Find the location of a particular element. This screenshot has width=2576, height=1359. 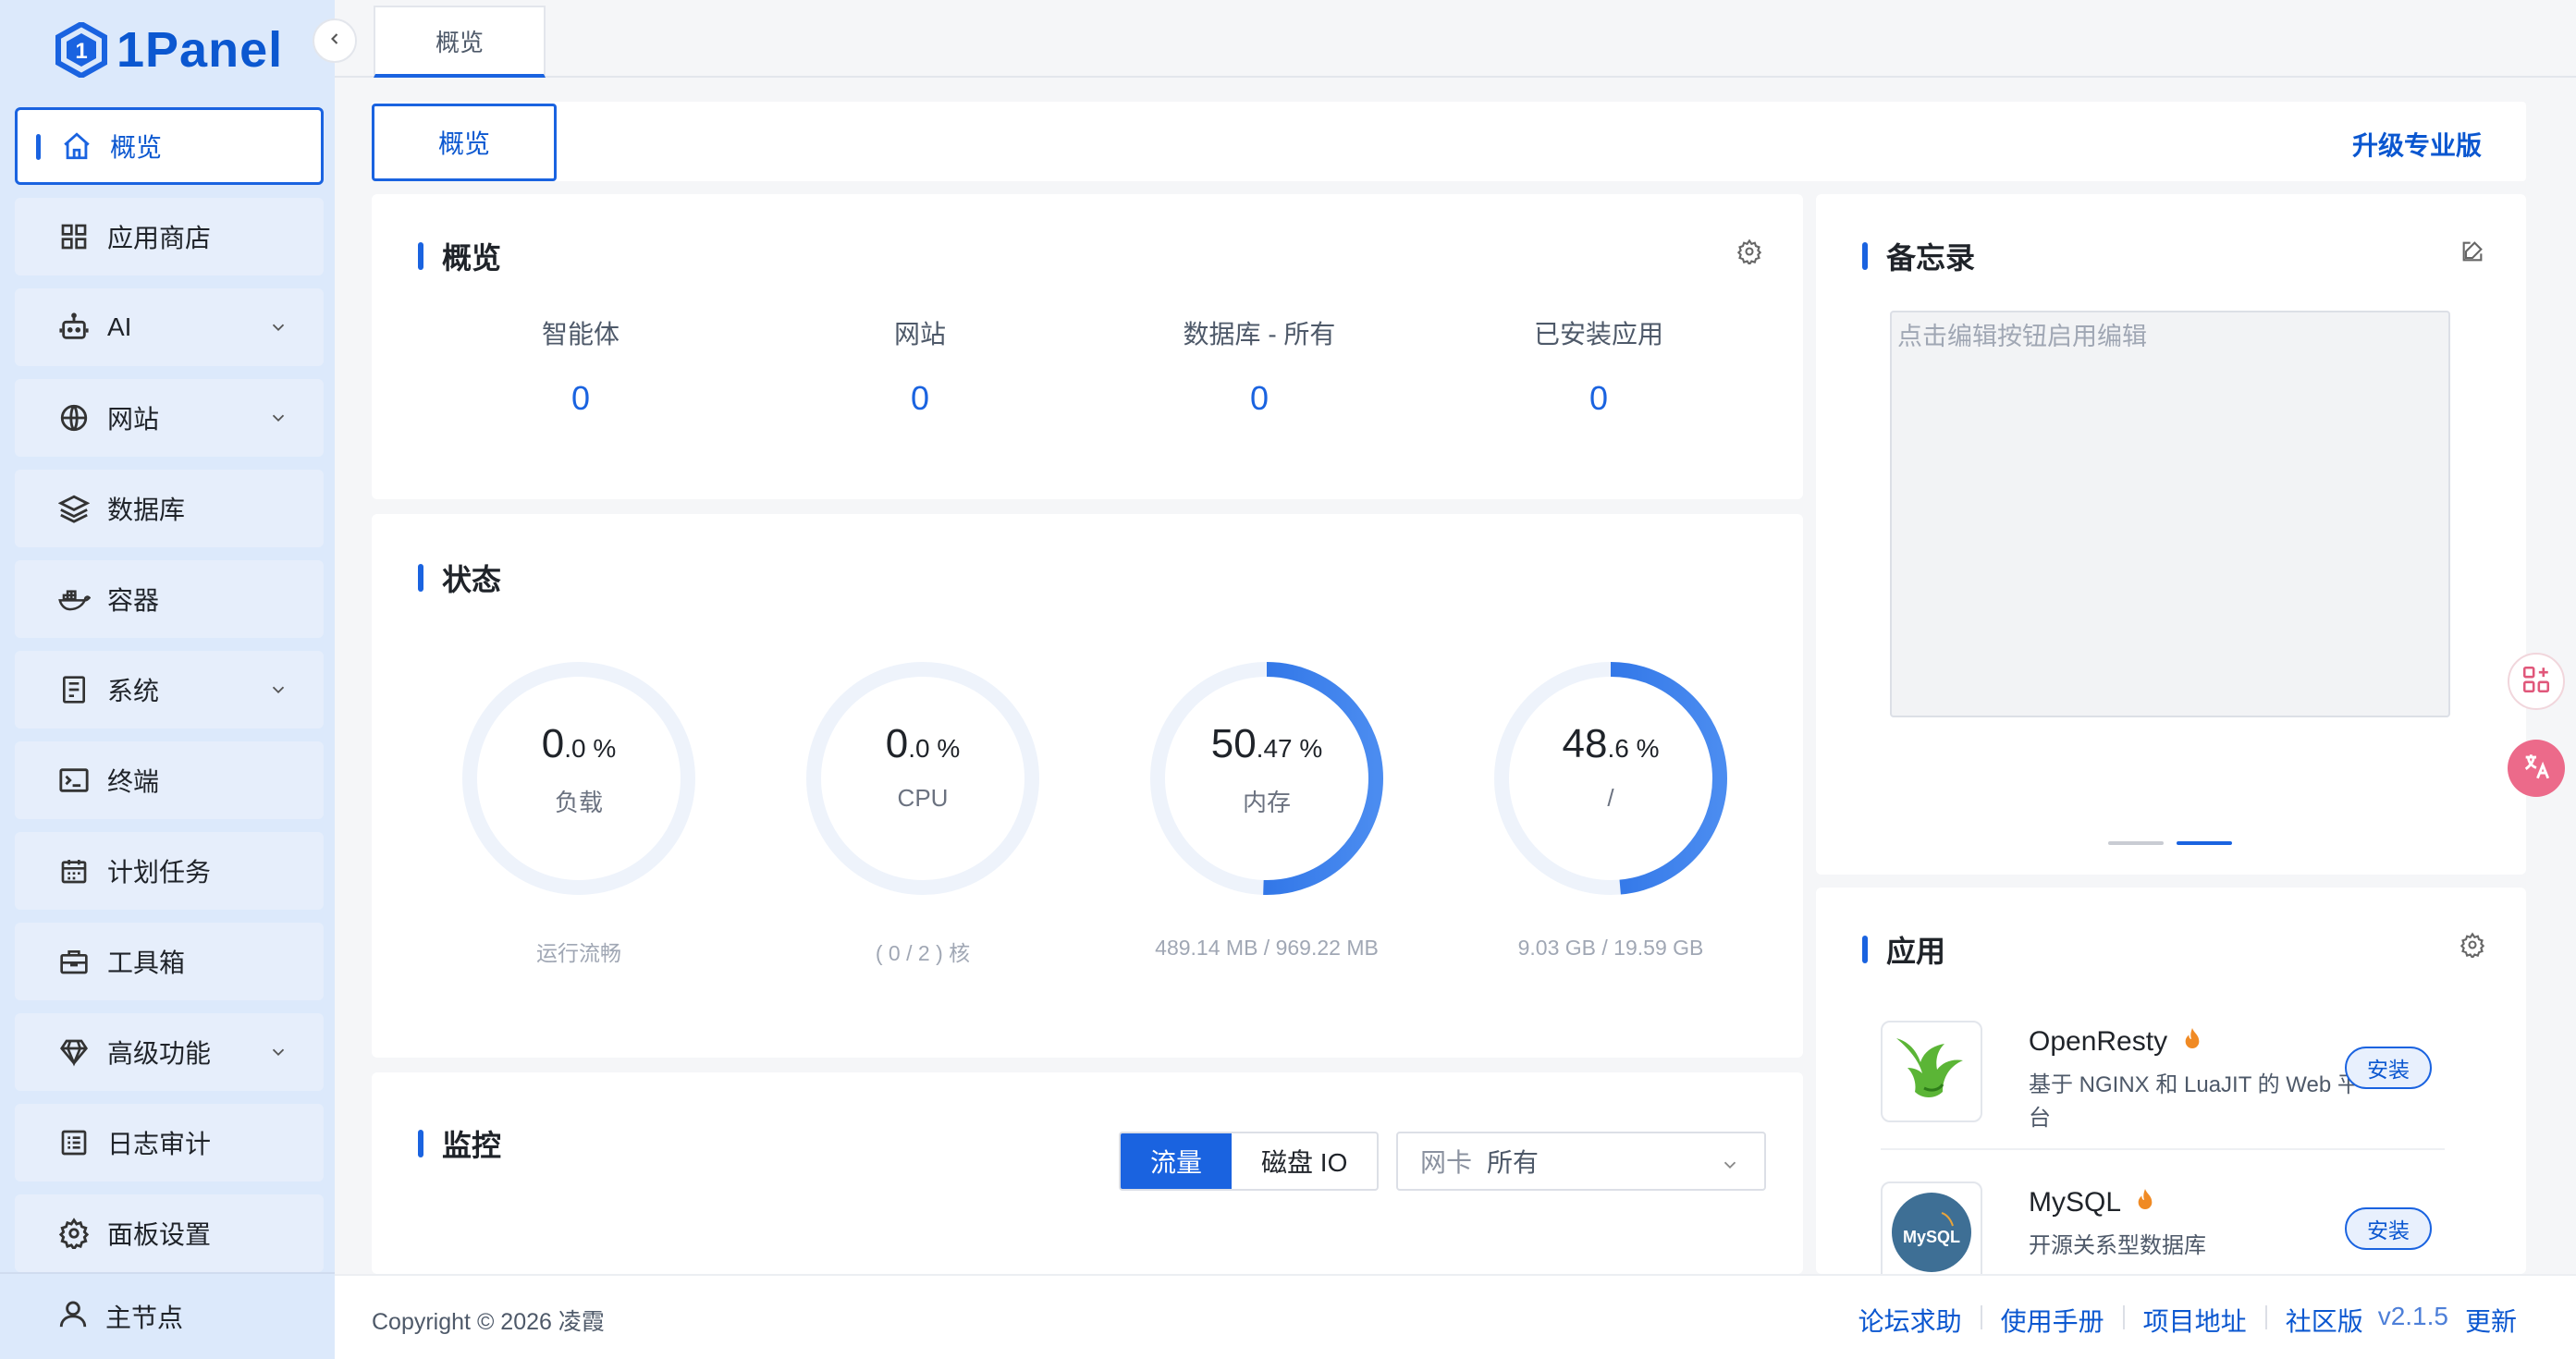

mysql-logo: MySQL is located at coordinates (1932, 1227).